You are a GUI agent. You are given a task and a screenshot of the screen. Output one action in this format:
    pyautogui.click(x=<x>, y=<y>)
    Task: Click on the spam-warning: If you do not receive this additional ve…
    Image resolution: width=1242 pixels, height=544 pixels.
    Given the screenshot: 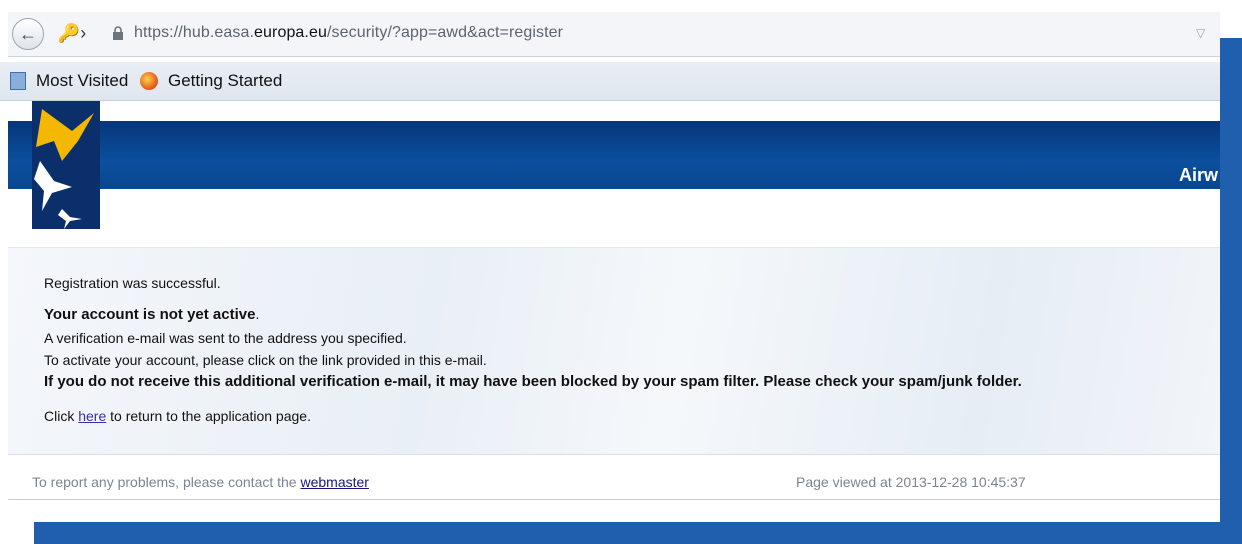 What is the action you would take?
    pyautogui.click(x=533, y=381)
    